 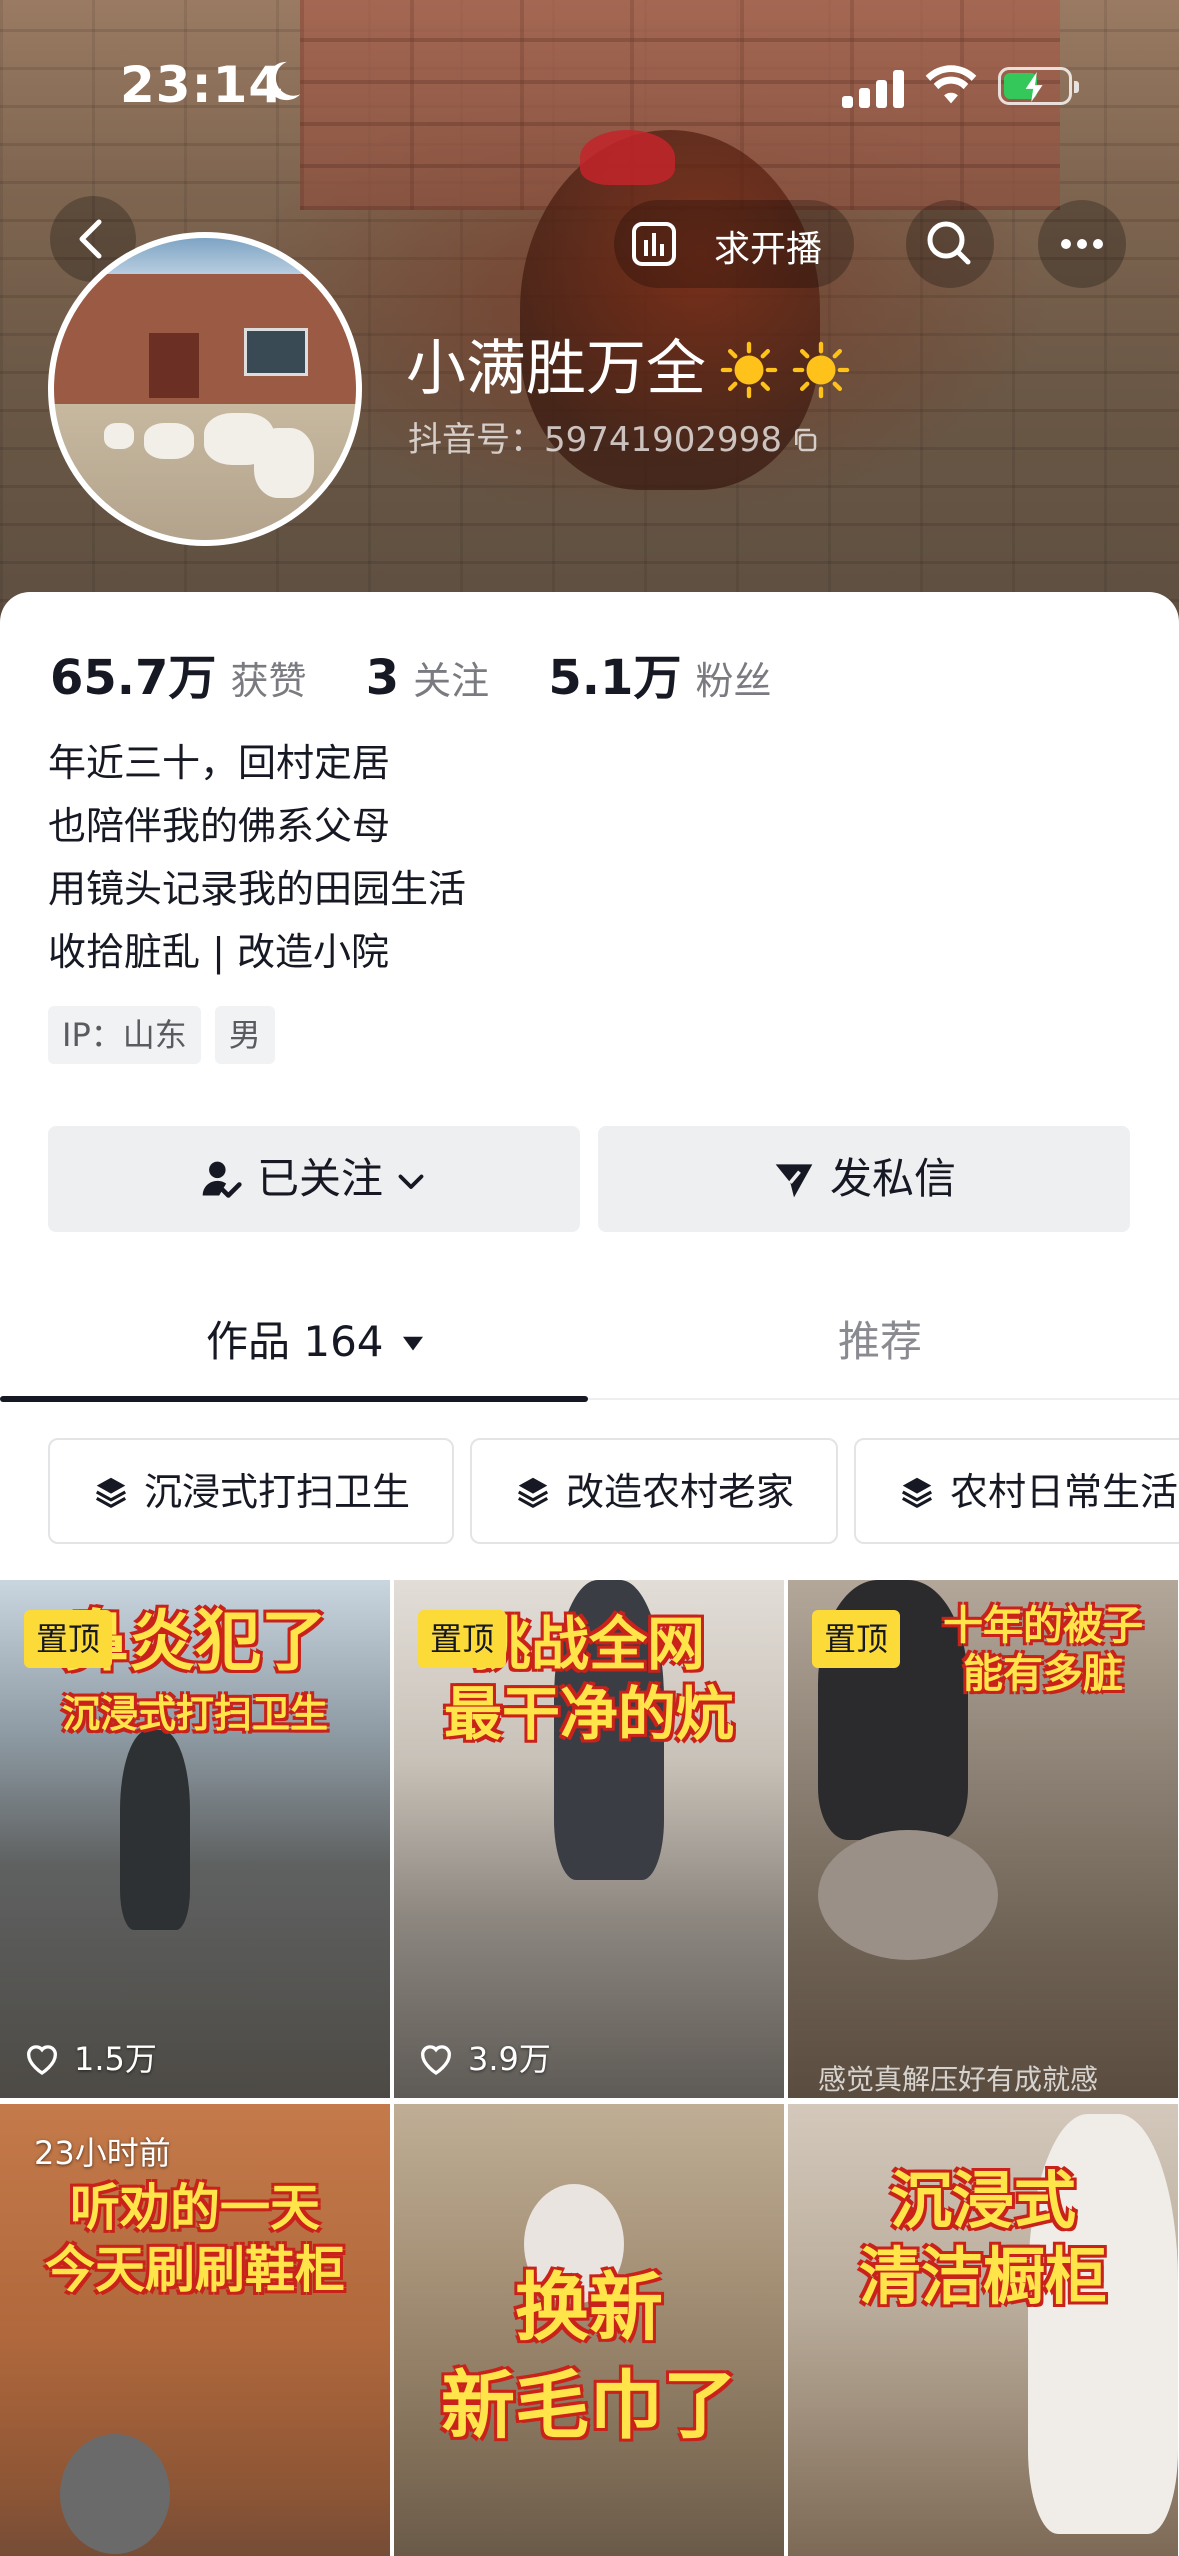 What do you see at coordinates (982, 2276) in the screenshot?
I see `video-caption-sub: 清洁橱柜` at bounding box center [982, 2276].